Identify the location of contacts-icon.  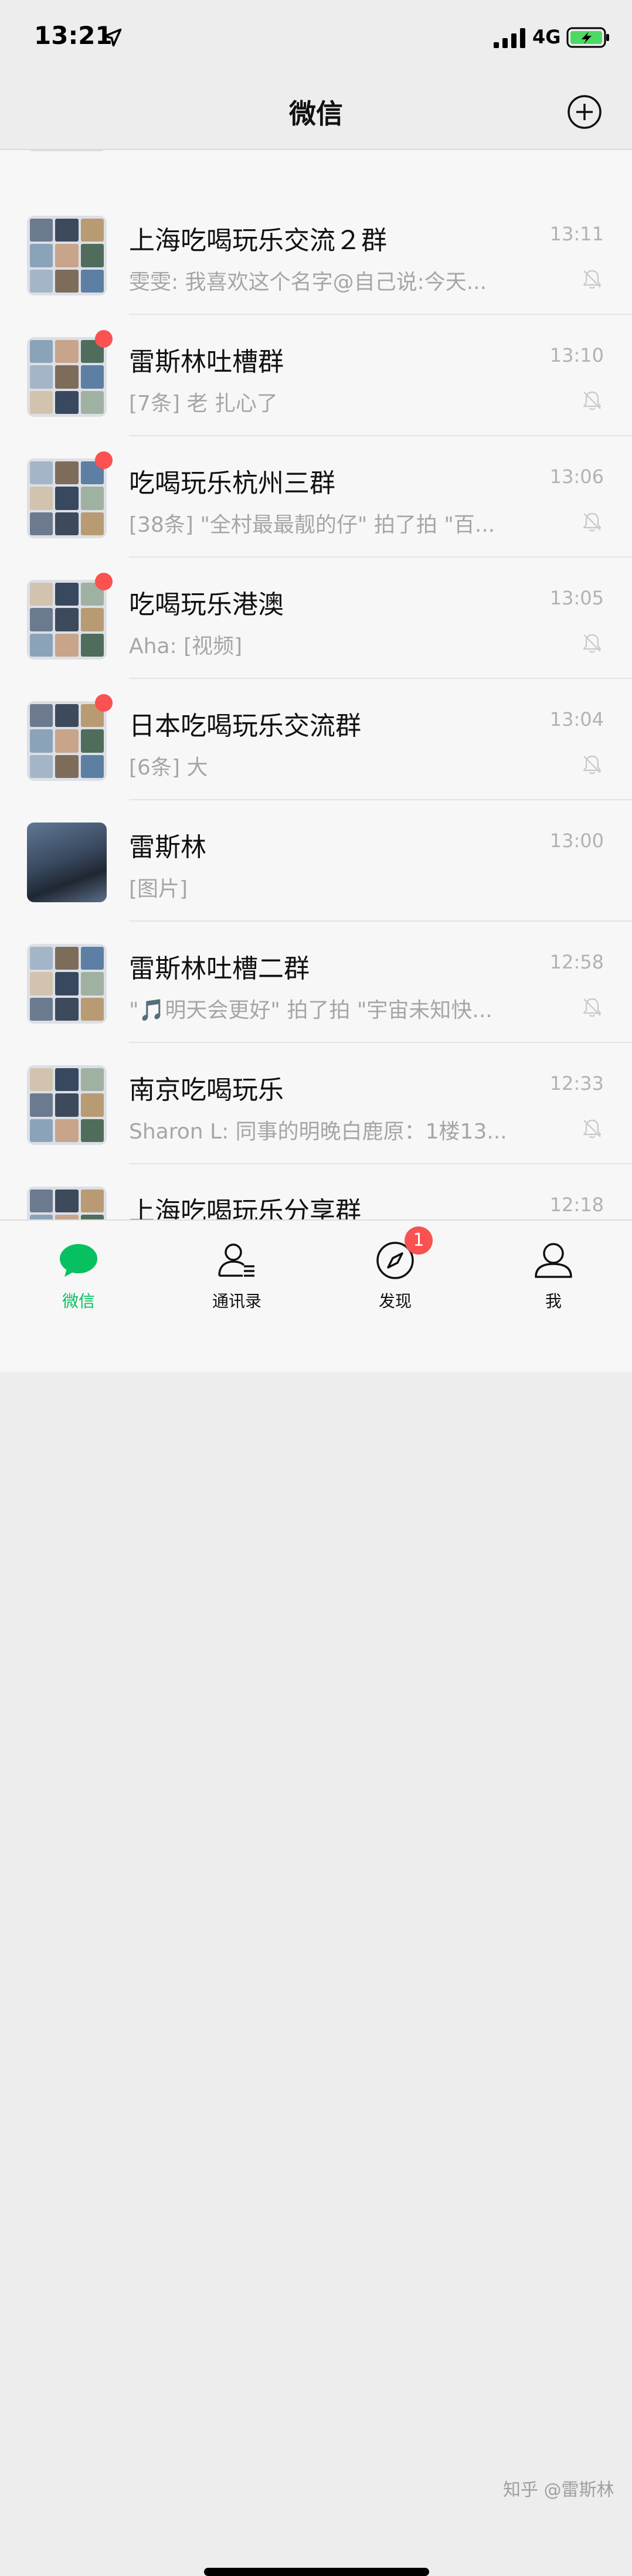
(236, 1260).